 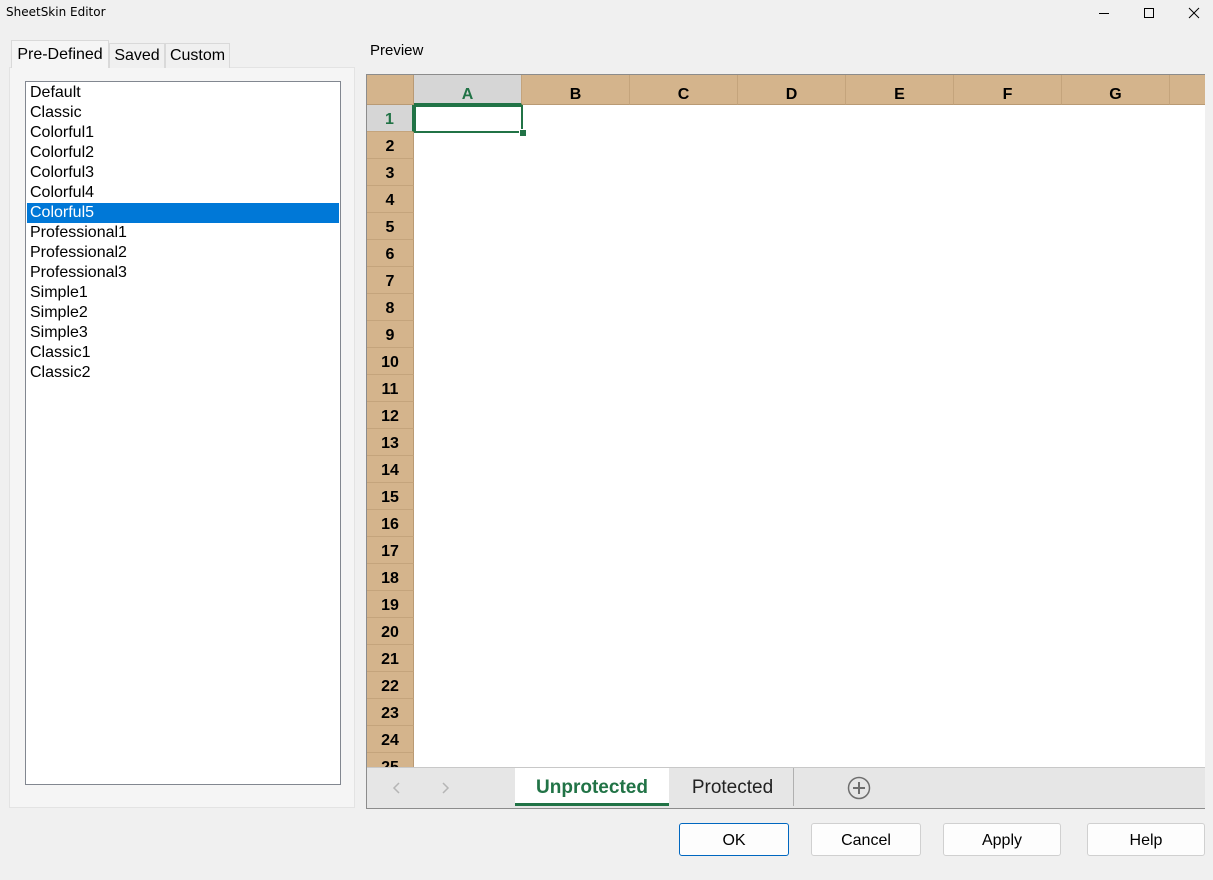 What do you see at coordinates (390, 469) in the screenshot?
I see `row-header: 14` at bounding box center [390, 469].